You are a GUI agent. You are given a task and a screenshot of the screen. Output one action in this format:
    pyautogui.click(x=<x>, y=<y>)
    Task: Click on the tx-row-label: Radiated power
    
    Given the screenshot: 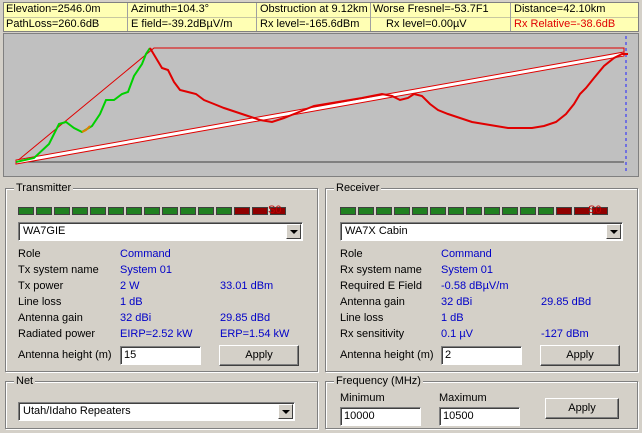 What is the action you would take?
    pyautogui.click(x=57, y=334)
    